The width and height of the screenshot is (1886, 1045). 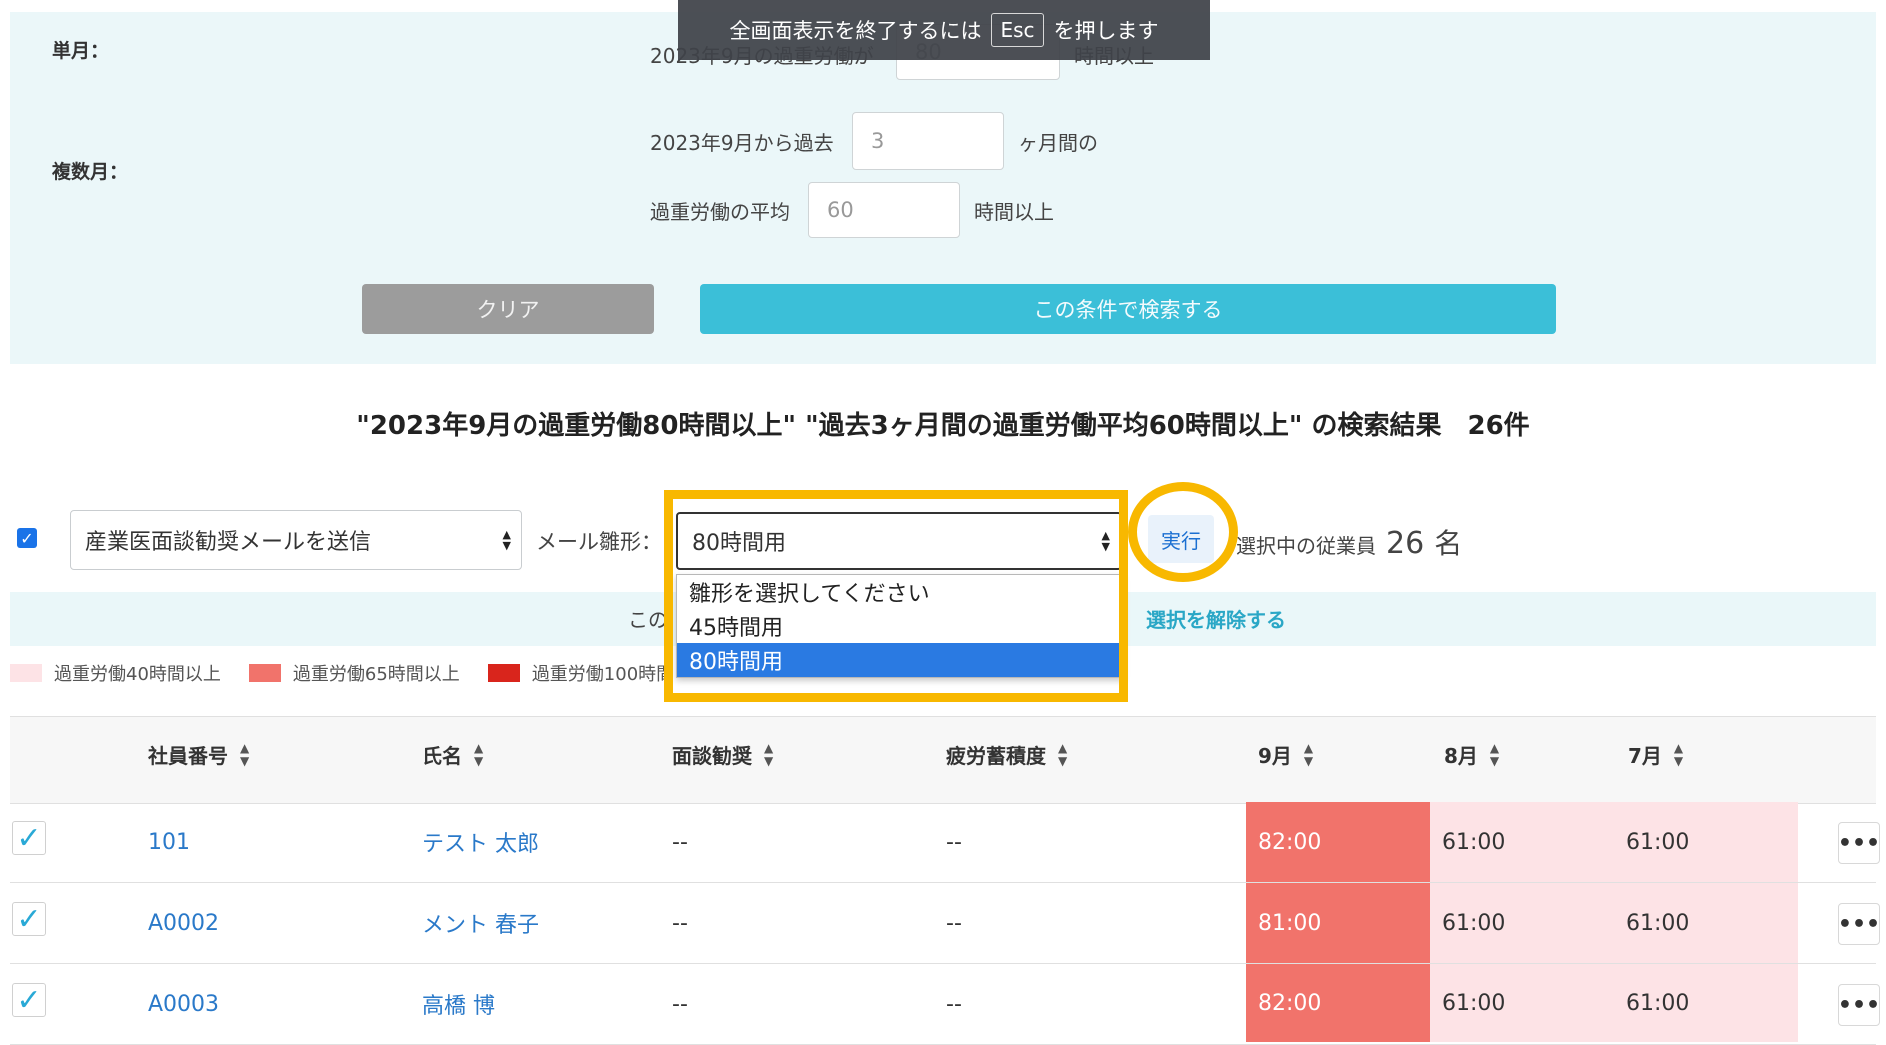 What do you see at coordinates (137, 674) in the screenshot?
I see `legend-label-40: 過重労働40時間以上` at bounding box center [137, 674].